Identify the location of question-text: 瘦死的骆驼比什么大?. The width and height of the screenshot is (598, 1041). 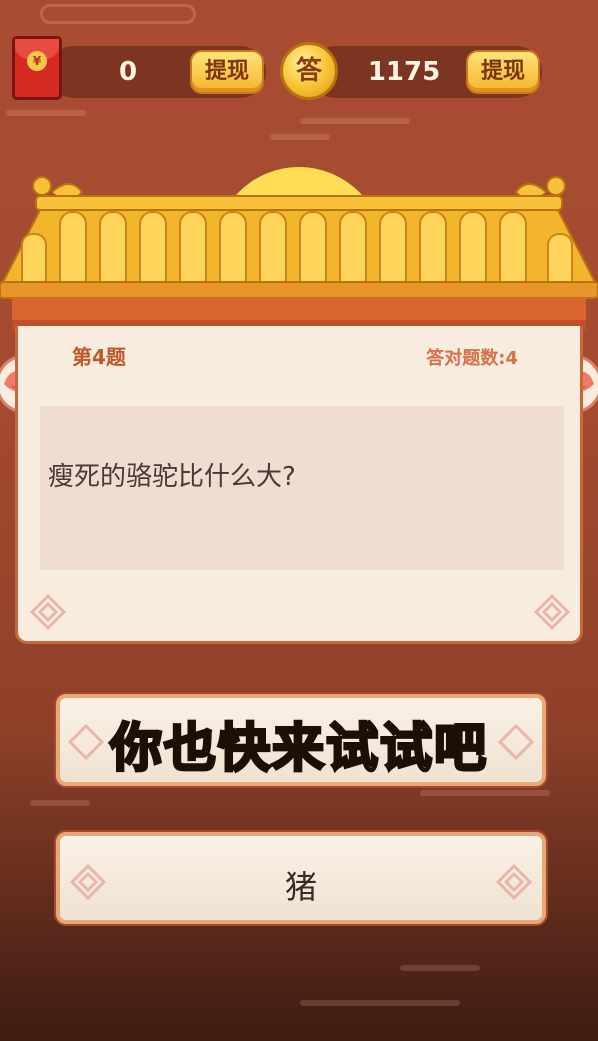
(172, 477).